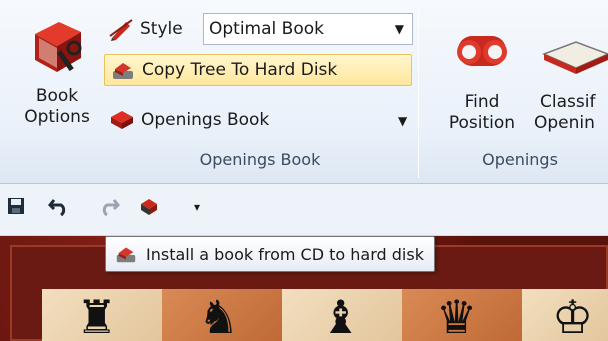  What do you see at coordinates (218, 317) in the screenshot?
I see `black-knight-piece: ♞` at bounding box center [218, 317].